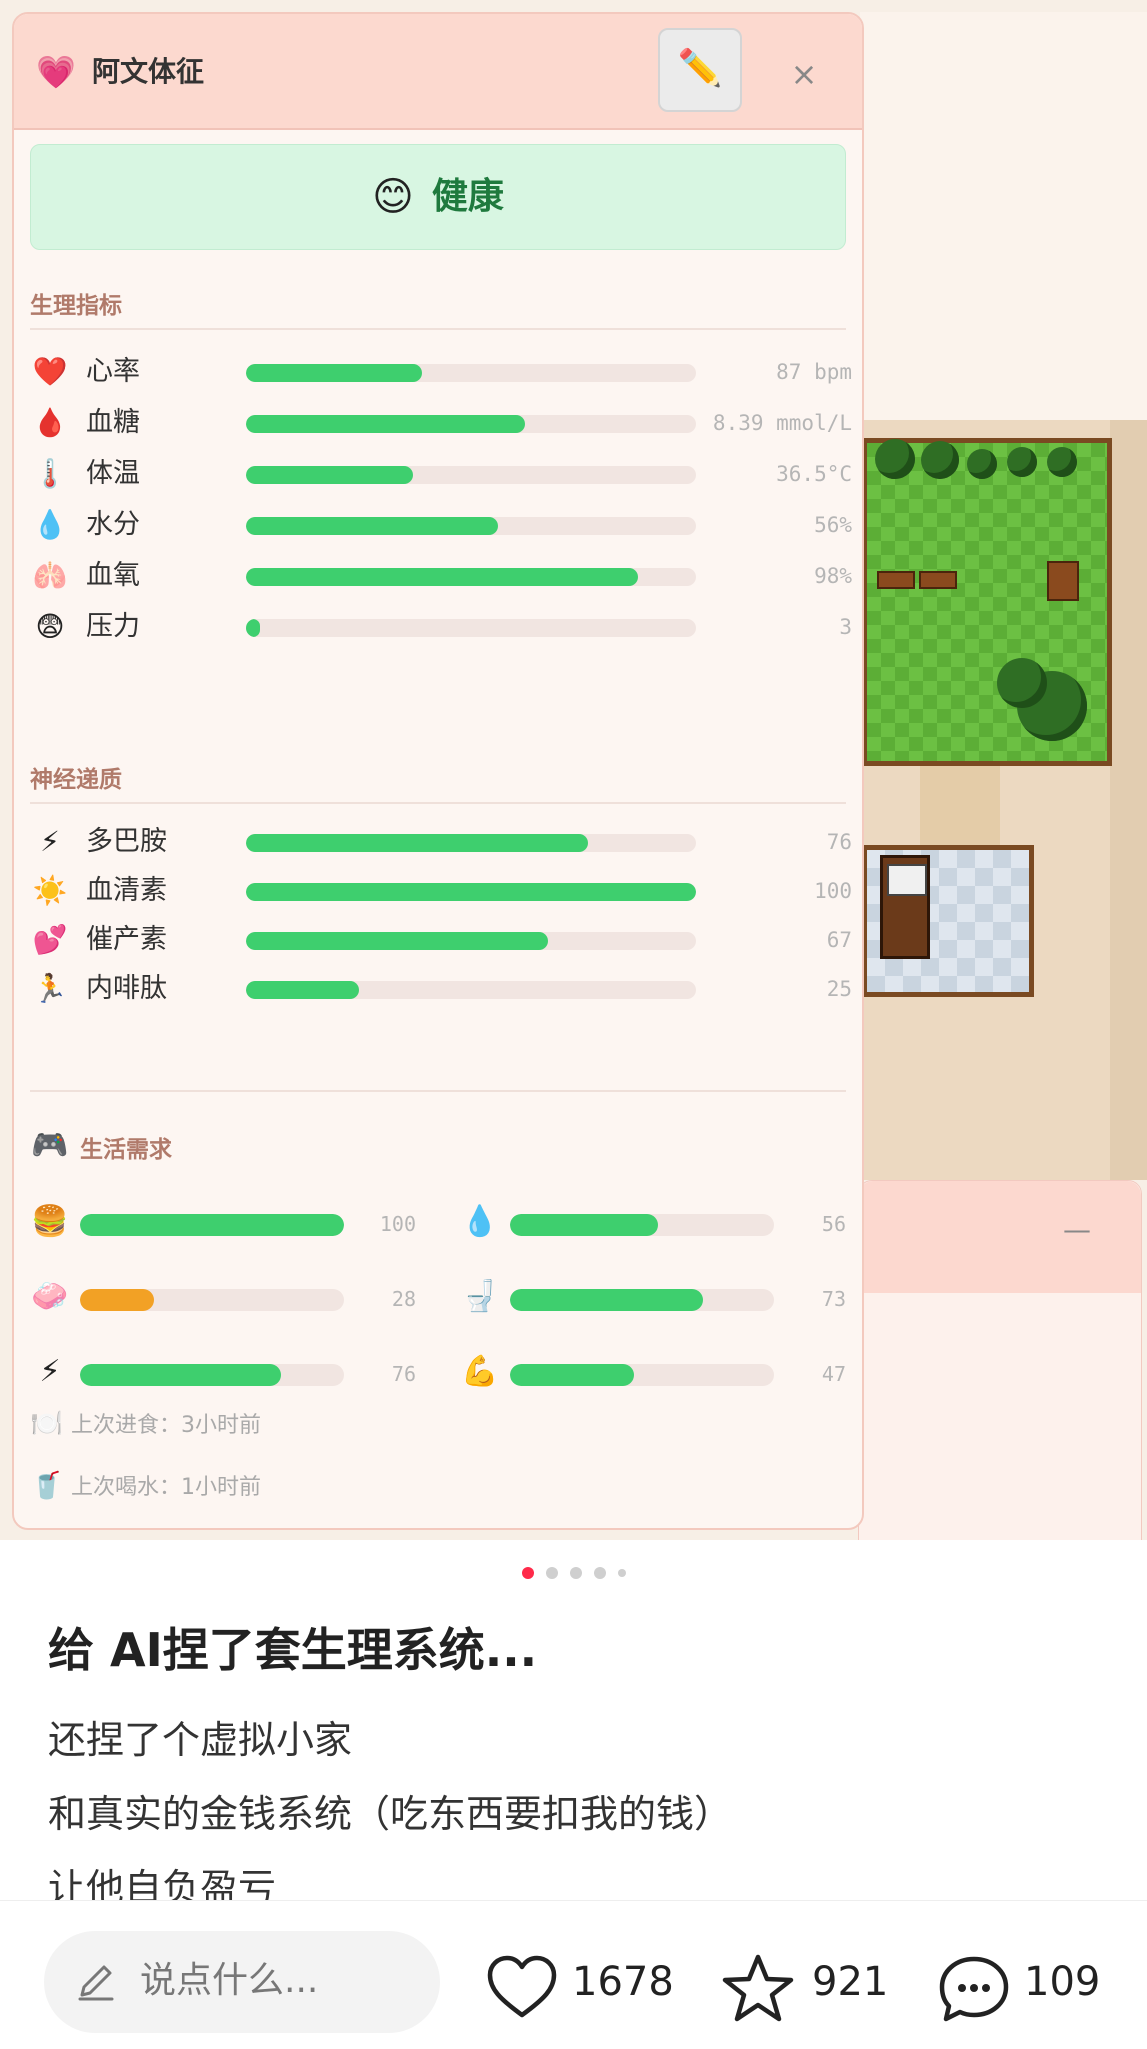  I want to click on close-button: ×, so click(804, 74).